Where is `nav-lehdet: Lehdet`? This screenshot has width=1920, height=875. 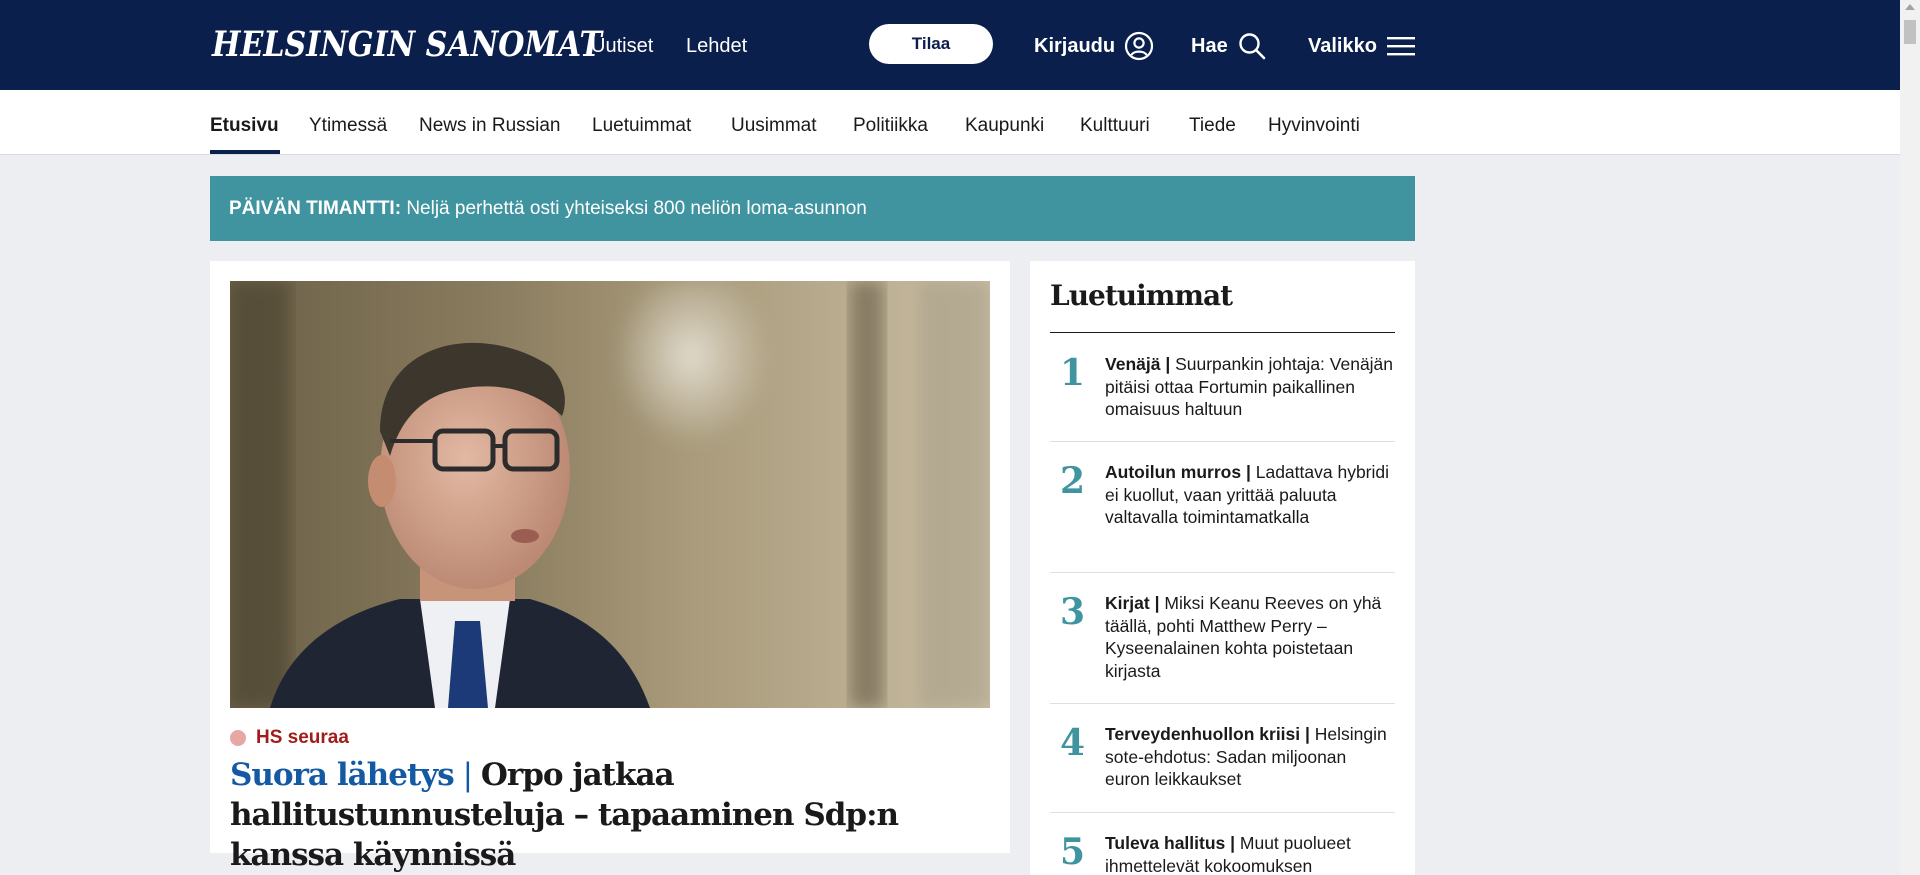 nav-lehdet: Lehdet is located at coordinates (716, 46).